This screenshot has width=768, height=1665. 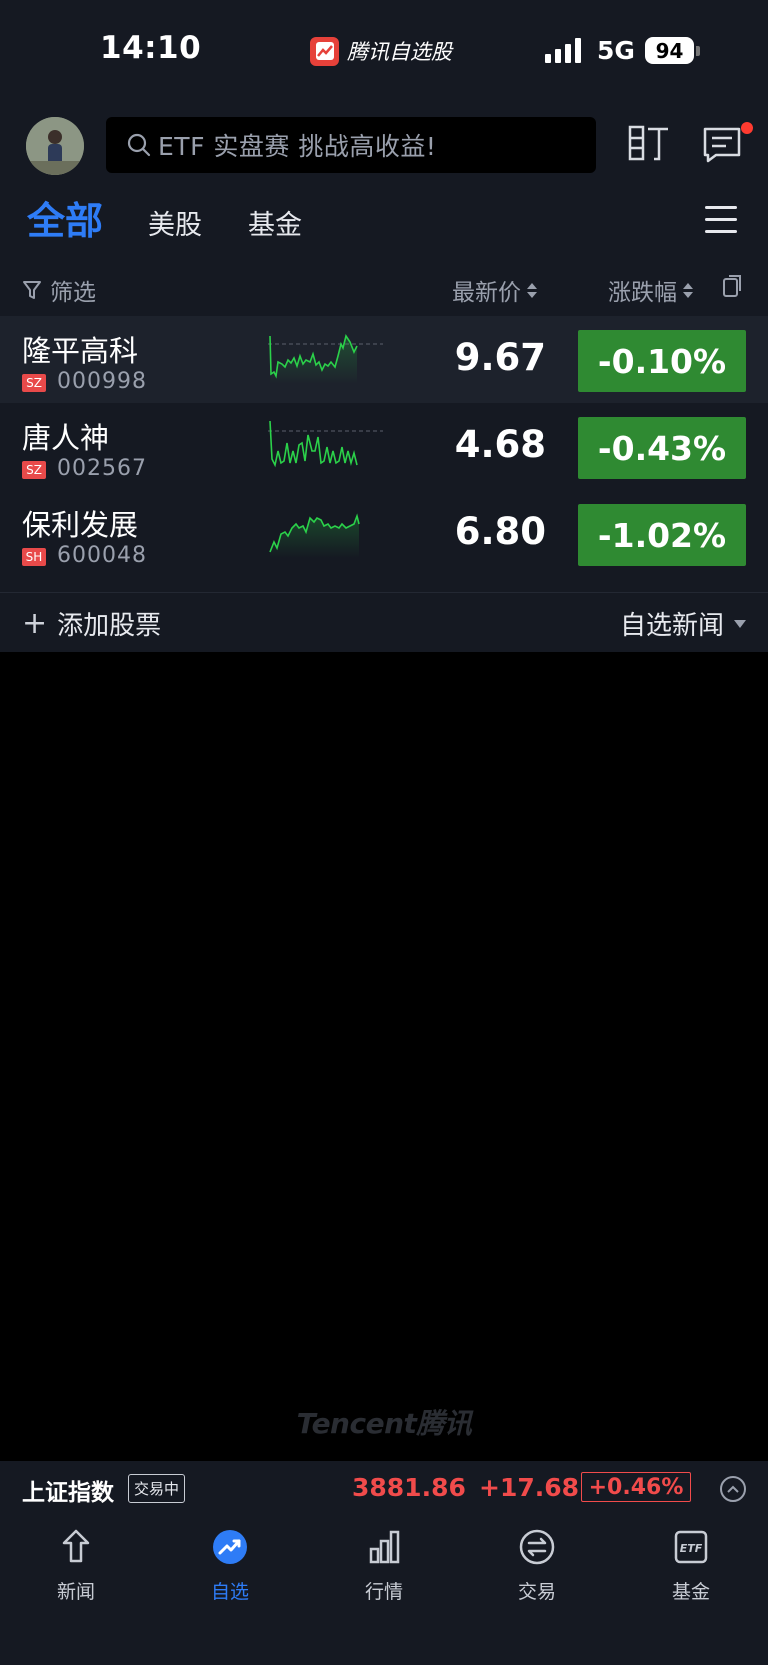 I want to click on stock-price: 6.80, so click(x=500, y=531).